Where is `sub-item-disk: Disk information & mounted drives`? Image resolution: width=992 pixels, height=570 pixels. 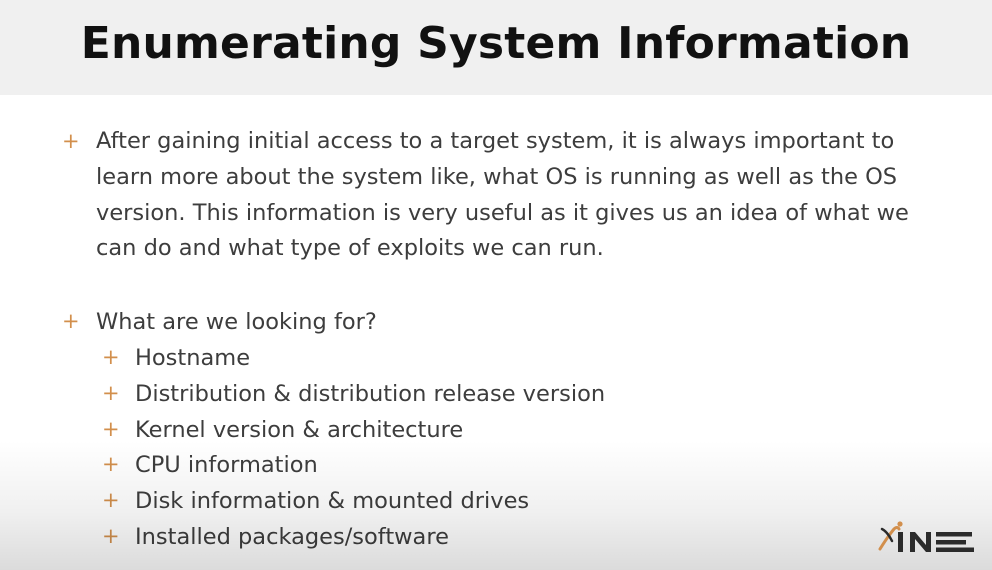 sub-item-disk: Disk information & mounted drives is located at coordinates (332, 501).